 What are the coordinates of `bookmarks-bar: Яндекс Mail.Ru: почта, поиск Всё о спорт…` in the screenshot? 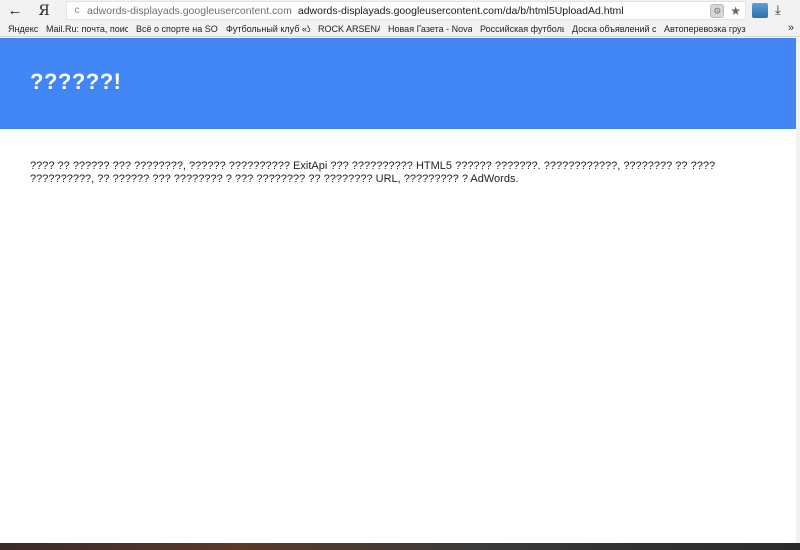 It's located at (400, 29).